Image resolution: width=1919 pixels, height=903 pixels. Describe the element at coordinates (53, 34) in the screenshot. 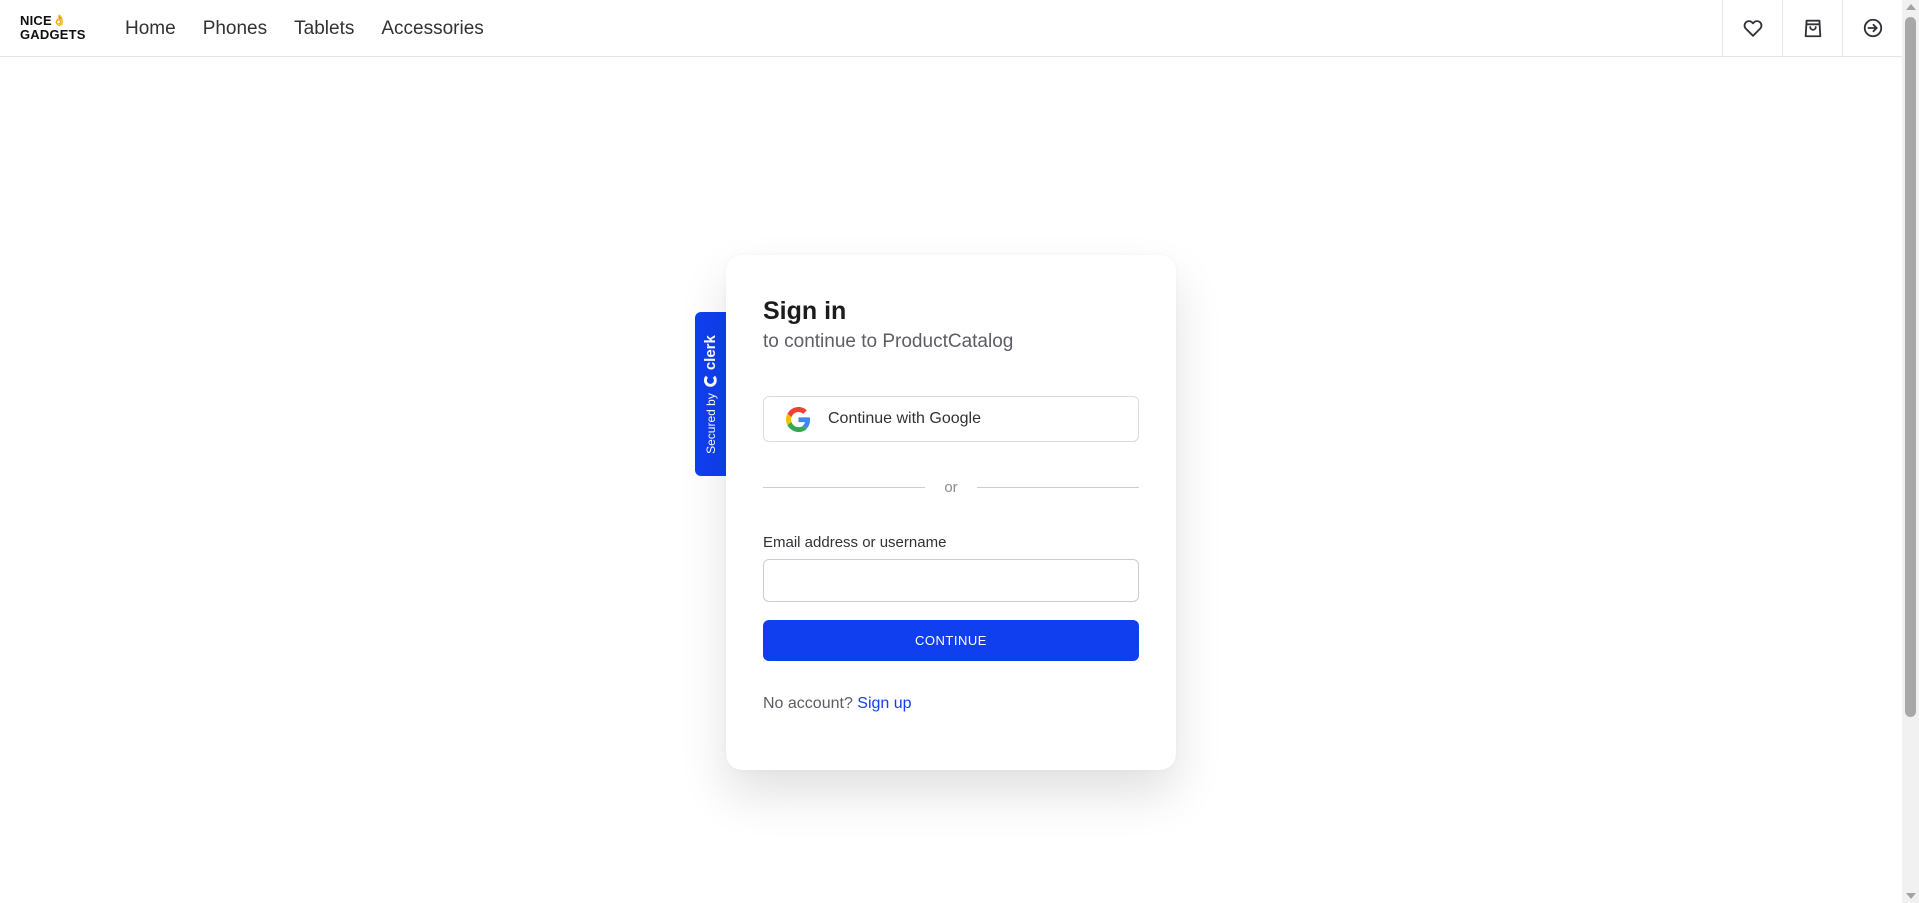

I see `logo-line2: GADGETS` at that location.